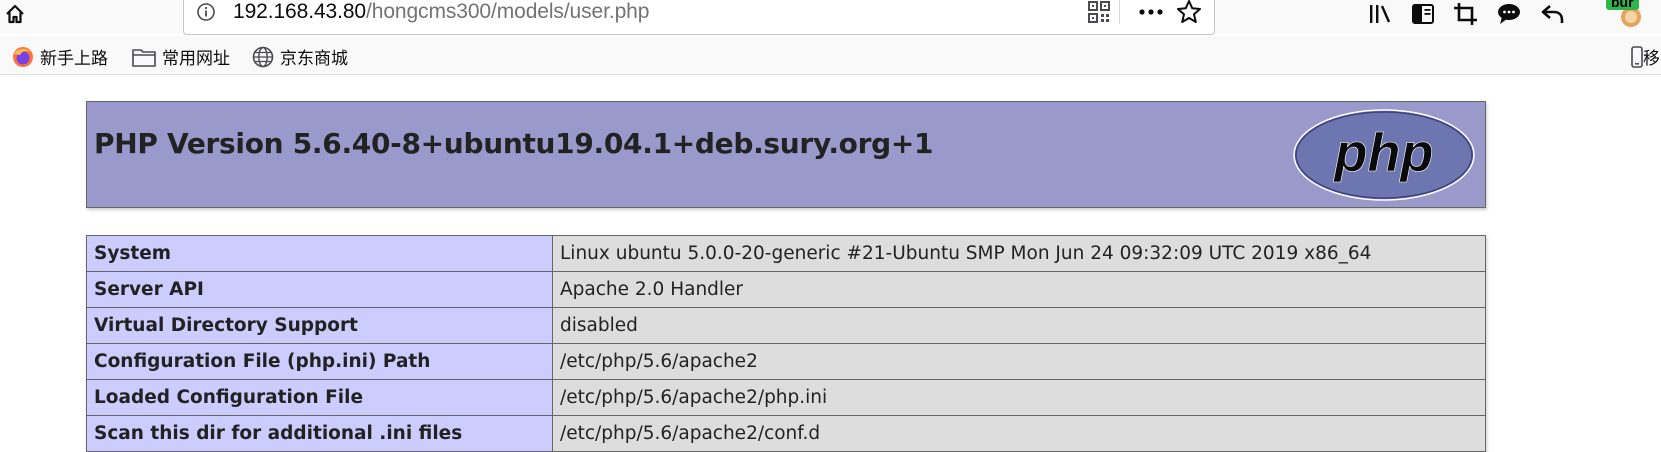  I want to click on row-key: Virtual Directory Support, so click(319, 325).